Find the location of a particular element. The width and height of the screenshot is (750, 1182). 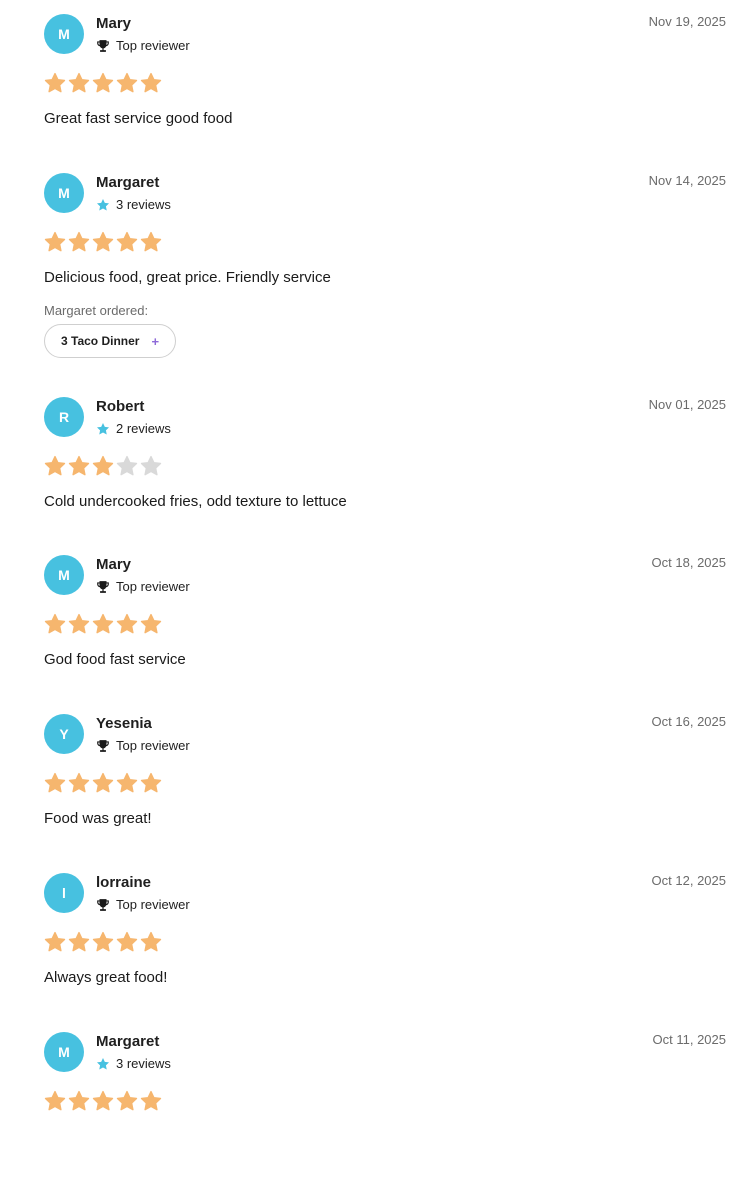

review-text: Always great food! is located at coordinates (106, 977).